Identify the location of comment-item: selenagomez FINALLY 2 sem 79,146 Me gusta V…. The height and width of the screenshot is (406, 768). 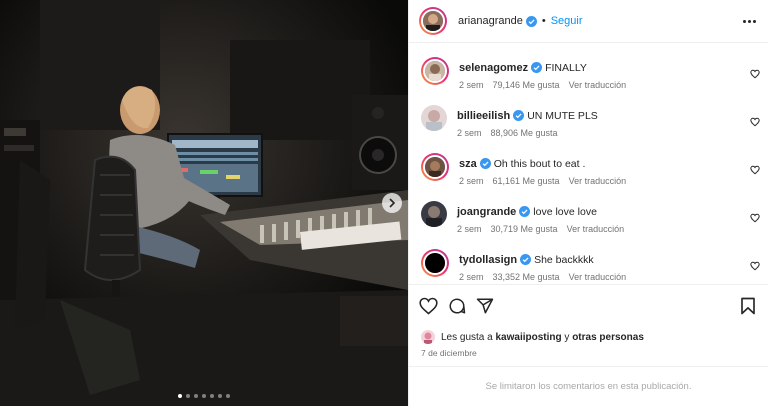
(588, 79).